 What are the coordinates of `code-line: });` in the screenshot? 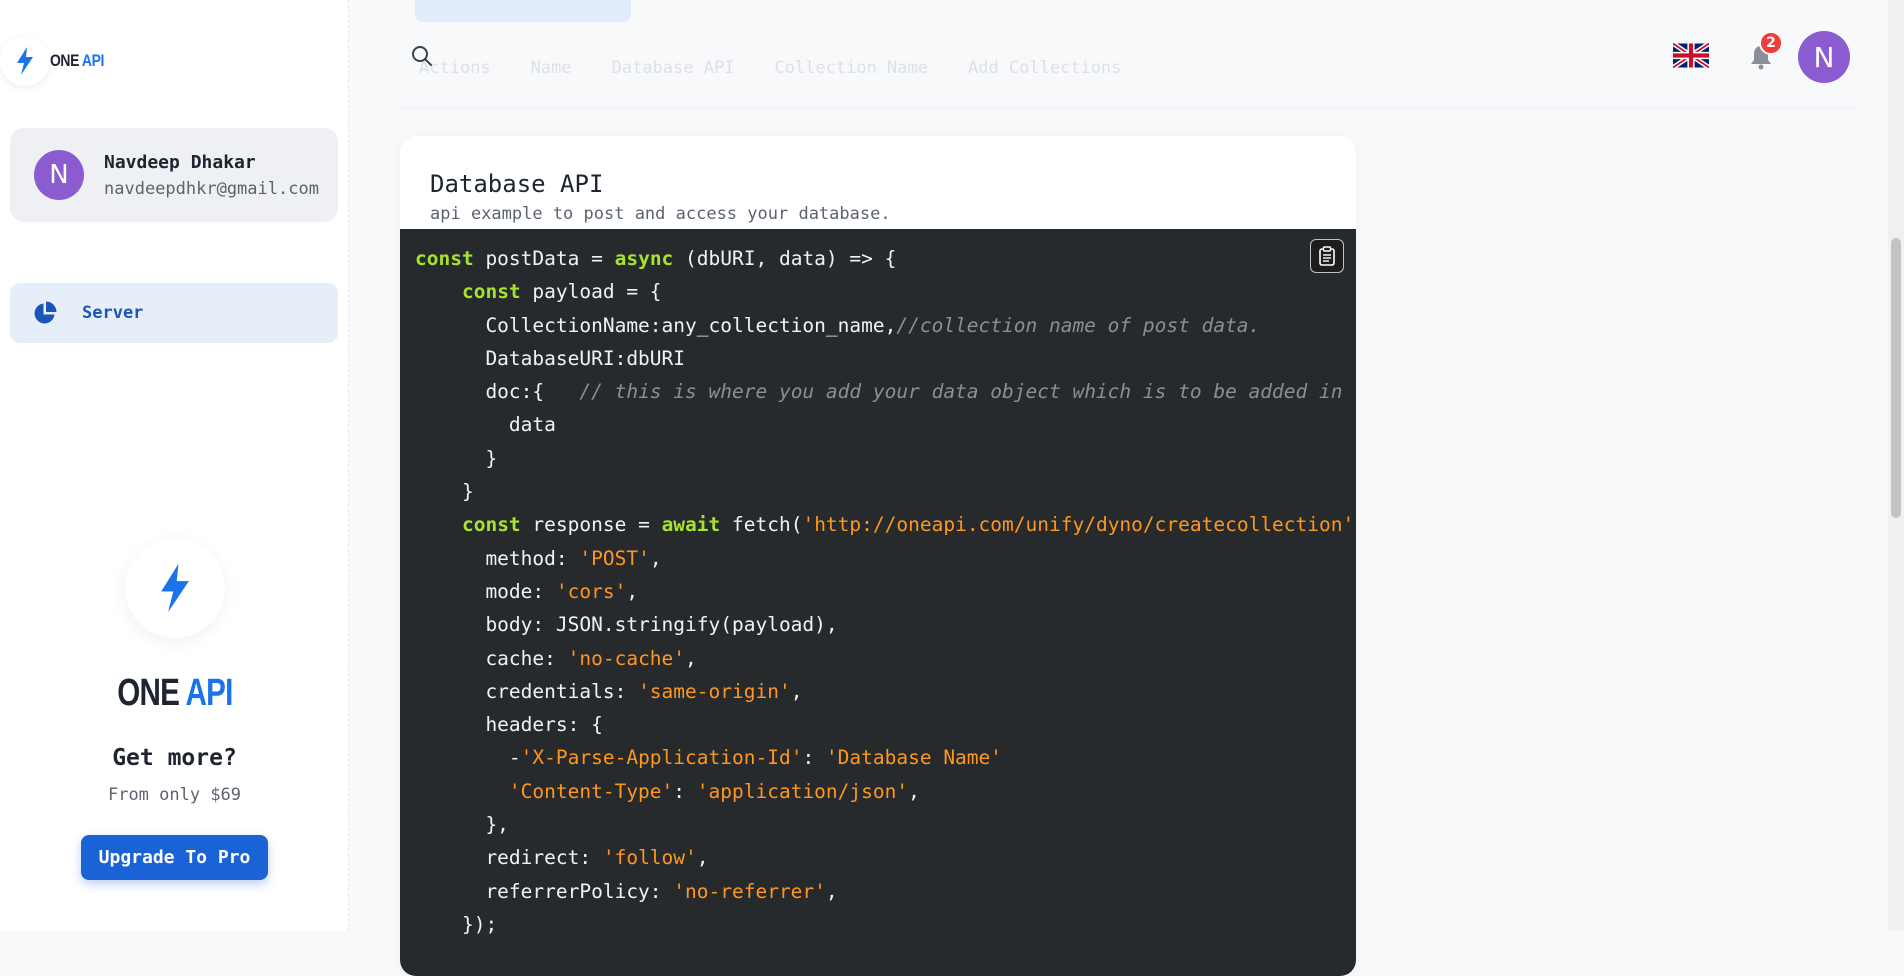 It's located at (885, 924).